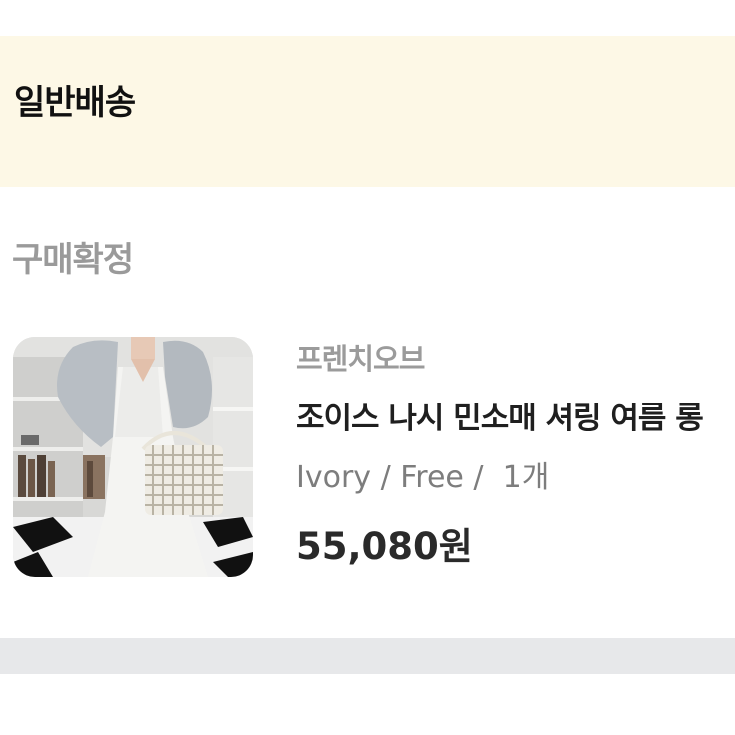  I want to click on product-options: Ivory / Free / 1개, so click(423, 477).